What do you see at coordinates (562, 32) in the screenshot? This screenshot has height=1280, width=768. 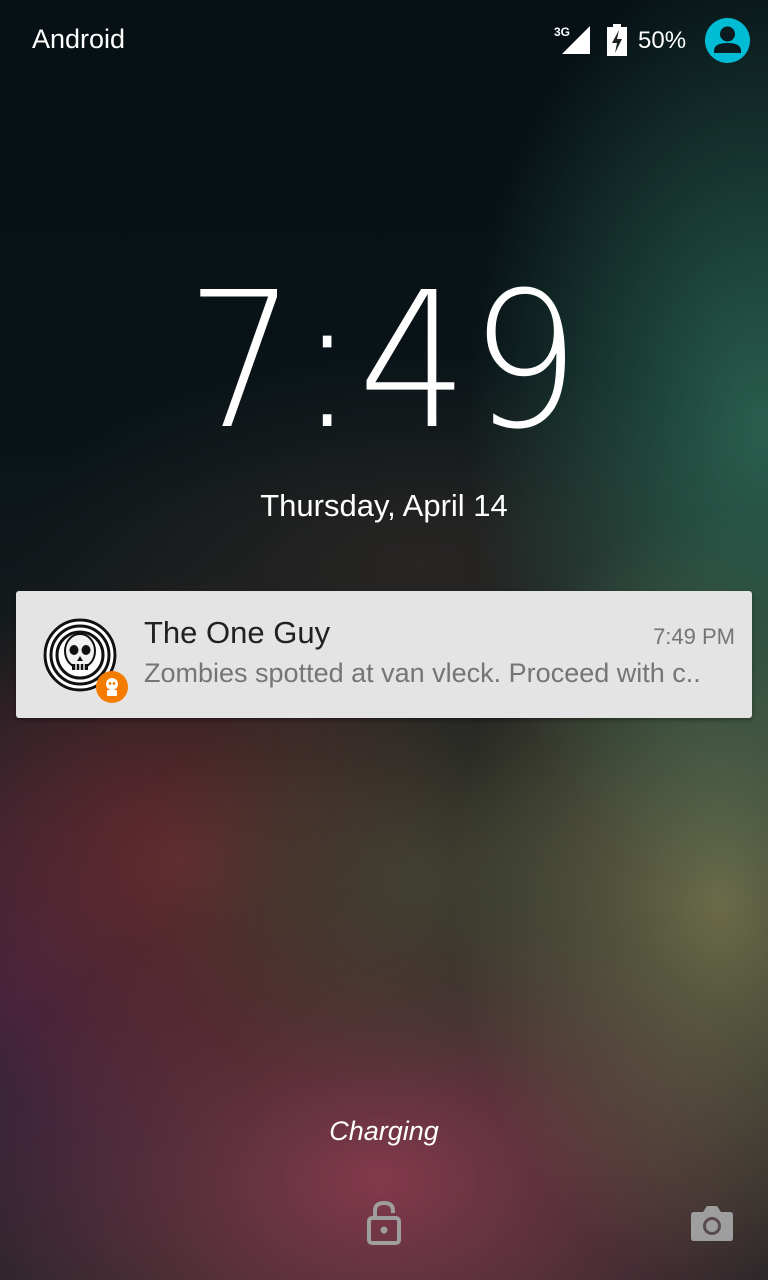 I see `network-type-label: 3G` at bounding box center [562, 32].